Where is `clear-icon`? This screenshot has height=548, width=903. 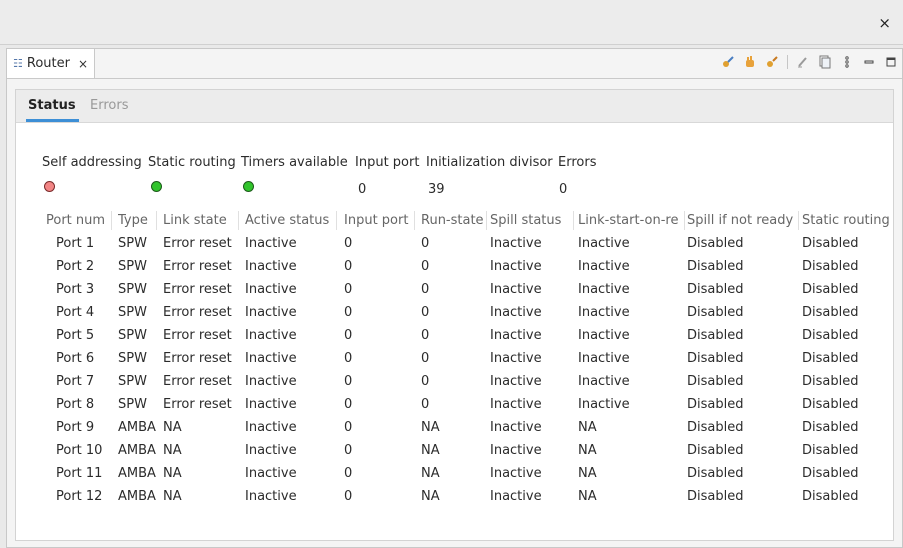
clear-icon is located at coordinates (803, 62).